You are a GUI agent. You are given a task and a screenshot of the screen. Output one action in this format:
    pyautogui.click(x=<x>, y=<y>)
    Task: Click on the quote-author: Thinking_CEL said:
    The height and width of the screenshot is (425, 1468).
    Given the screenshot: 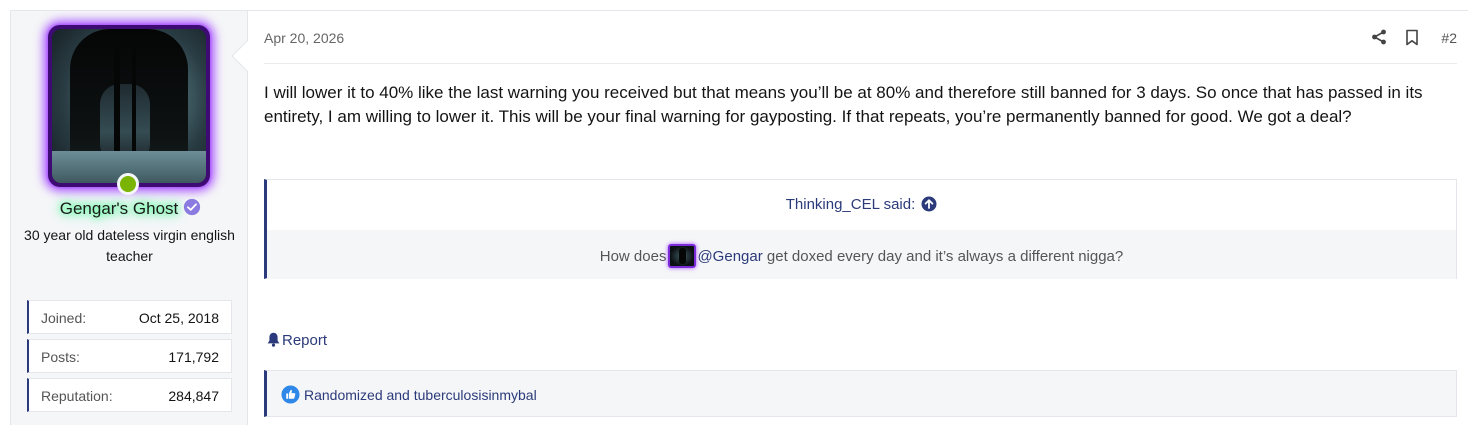 What is the action you would take?
    pyautogui.click(x=851, y=204)
    